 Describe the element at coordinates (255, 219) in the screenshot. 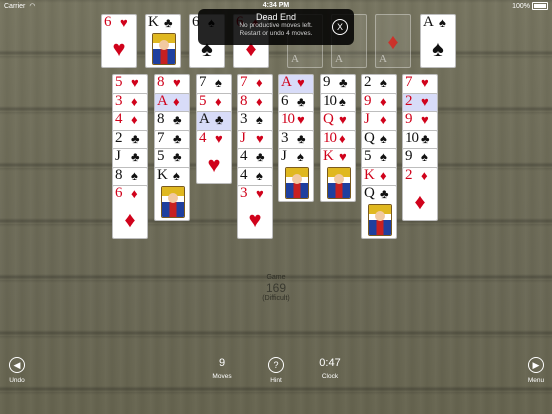

I see `card-center-suit-icon: ♥` at that location.